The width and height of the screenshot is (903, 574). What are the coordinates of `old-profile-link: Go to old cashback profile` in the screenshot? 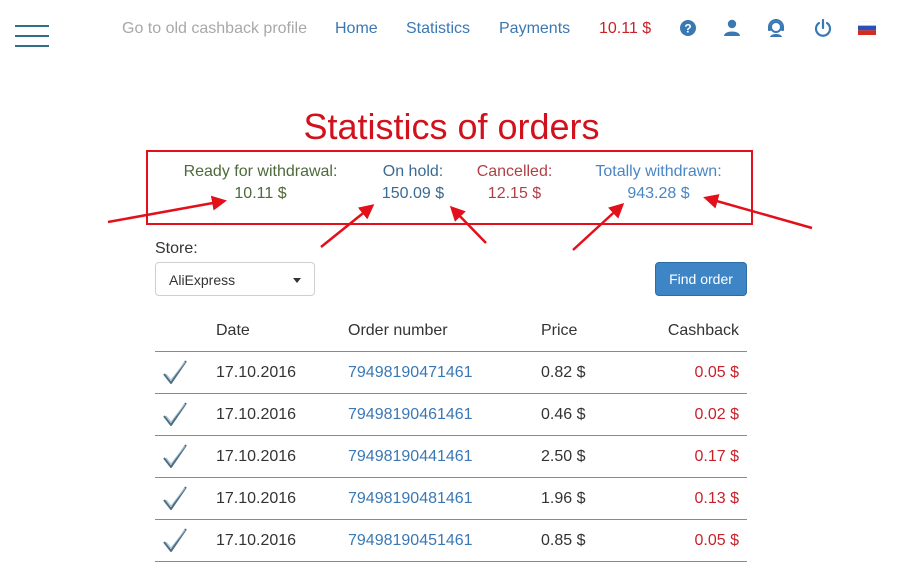 It's located at (214, 29).